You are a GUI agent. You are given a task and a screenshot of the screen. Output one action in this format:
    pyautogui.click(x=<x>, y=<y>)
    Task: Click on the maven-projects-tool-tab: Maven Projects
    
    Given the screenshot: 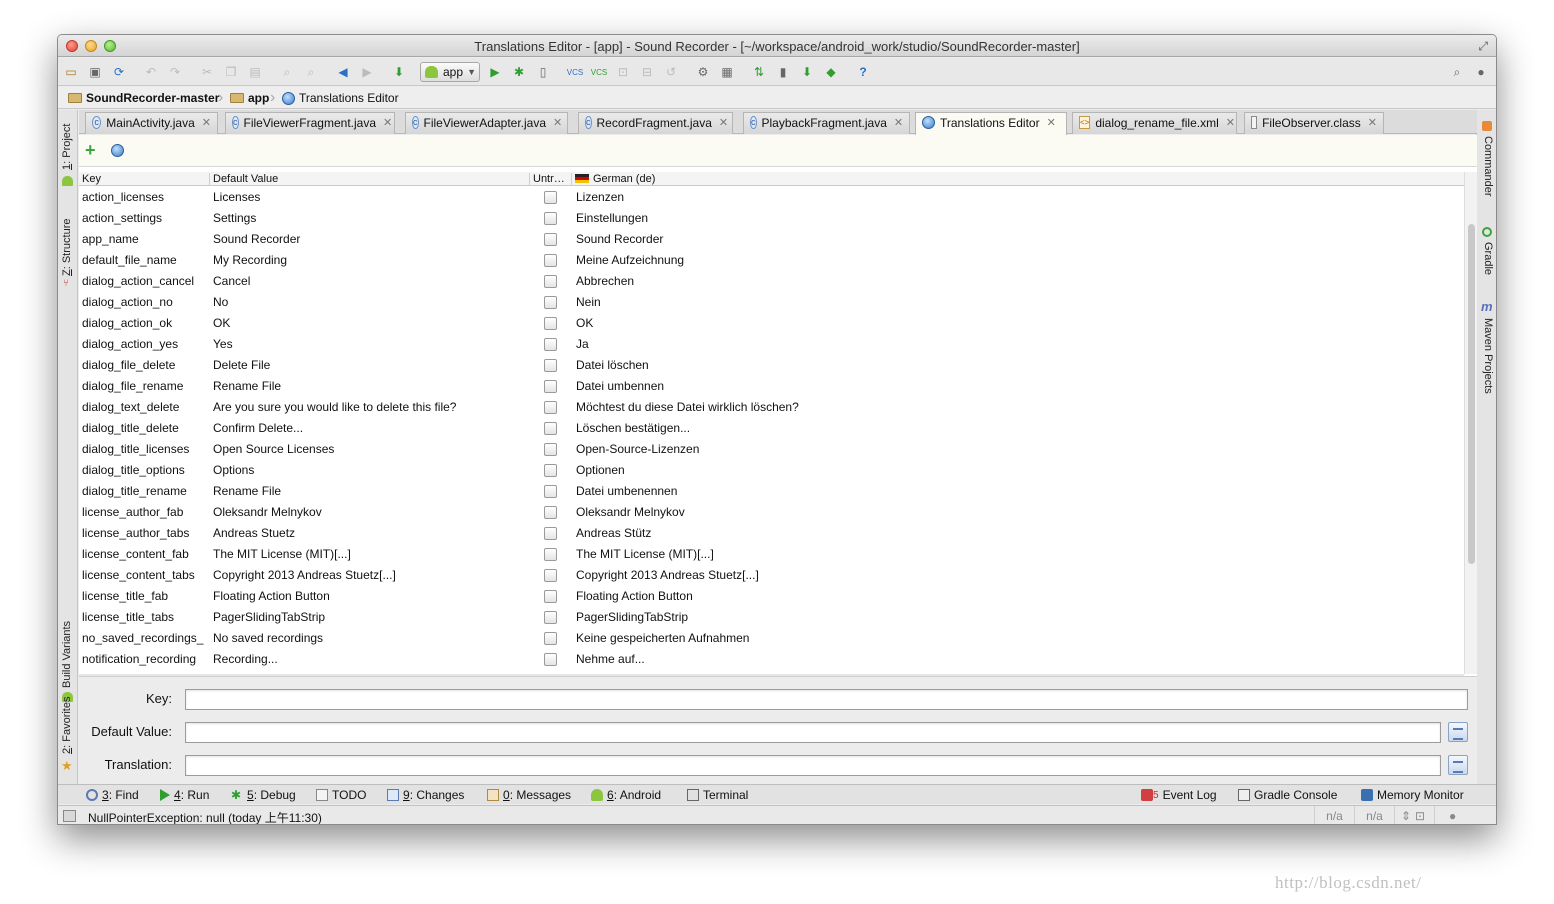 What is the action you would take?
    pyautogui.click(x=1488, y=356)
    